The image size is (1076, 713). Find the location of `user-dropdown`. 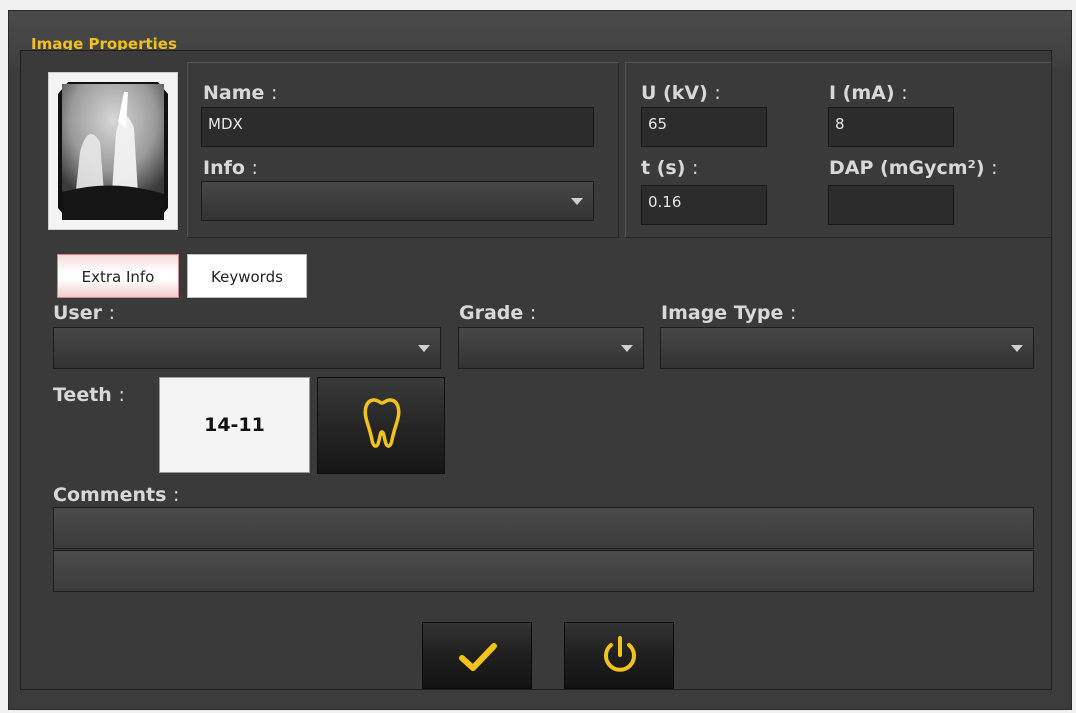

user-dropdown is located at coordinates (247, 348).